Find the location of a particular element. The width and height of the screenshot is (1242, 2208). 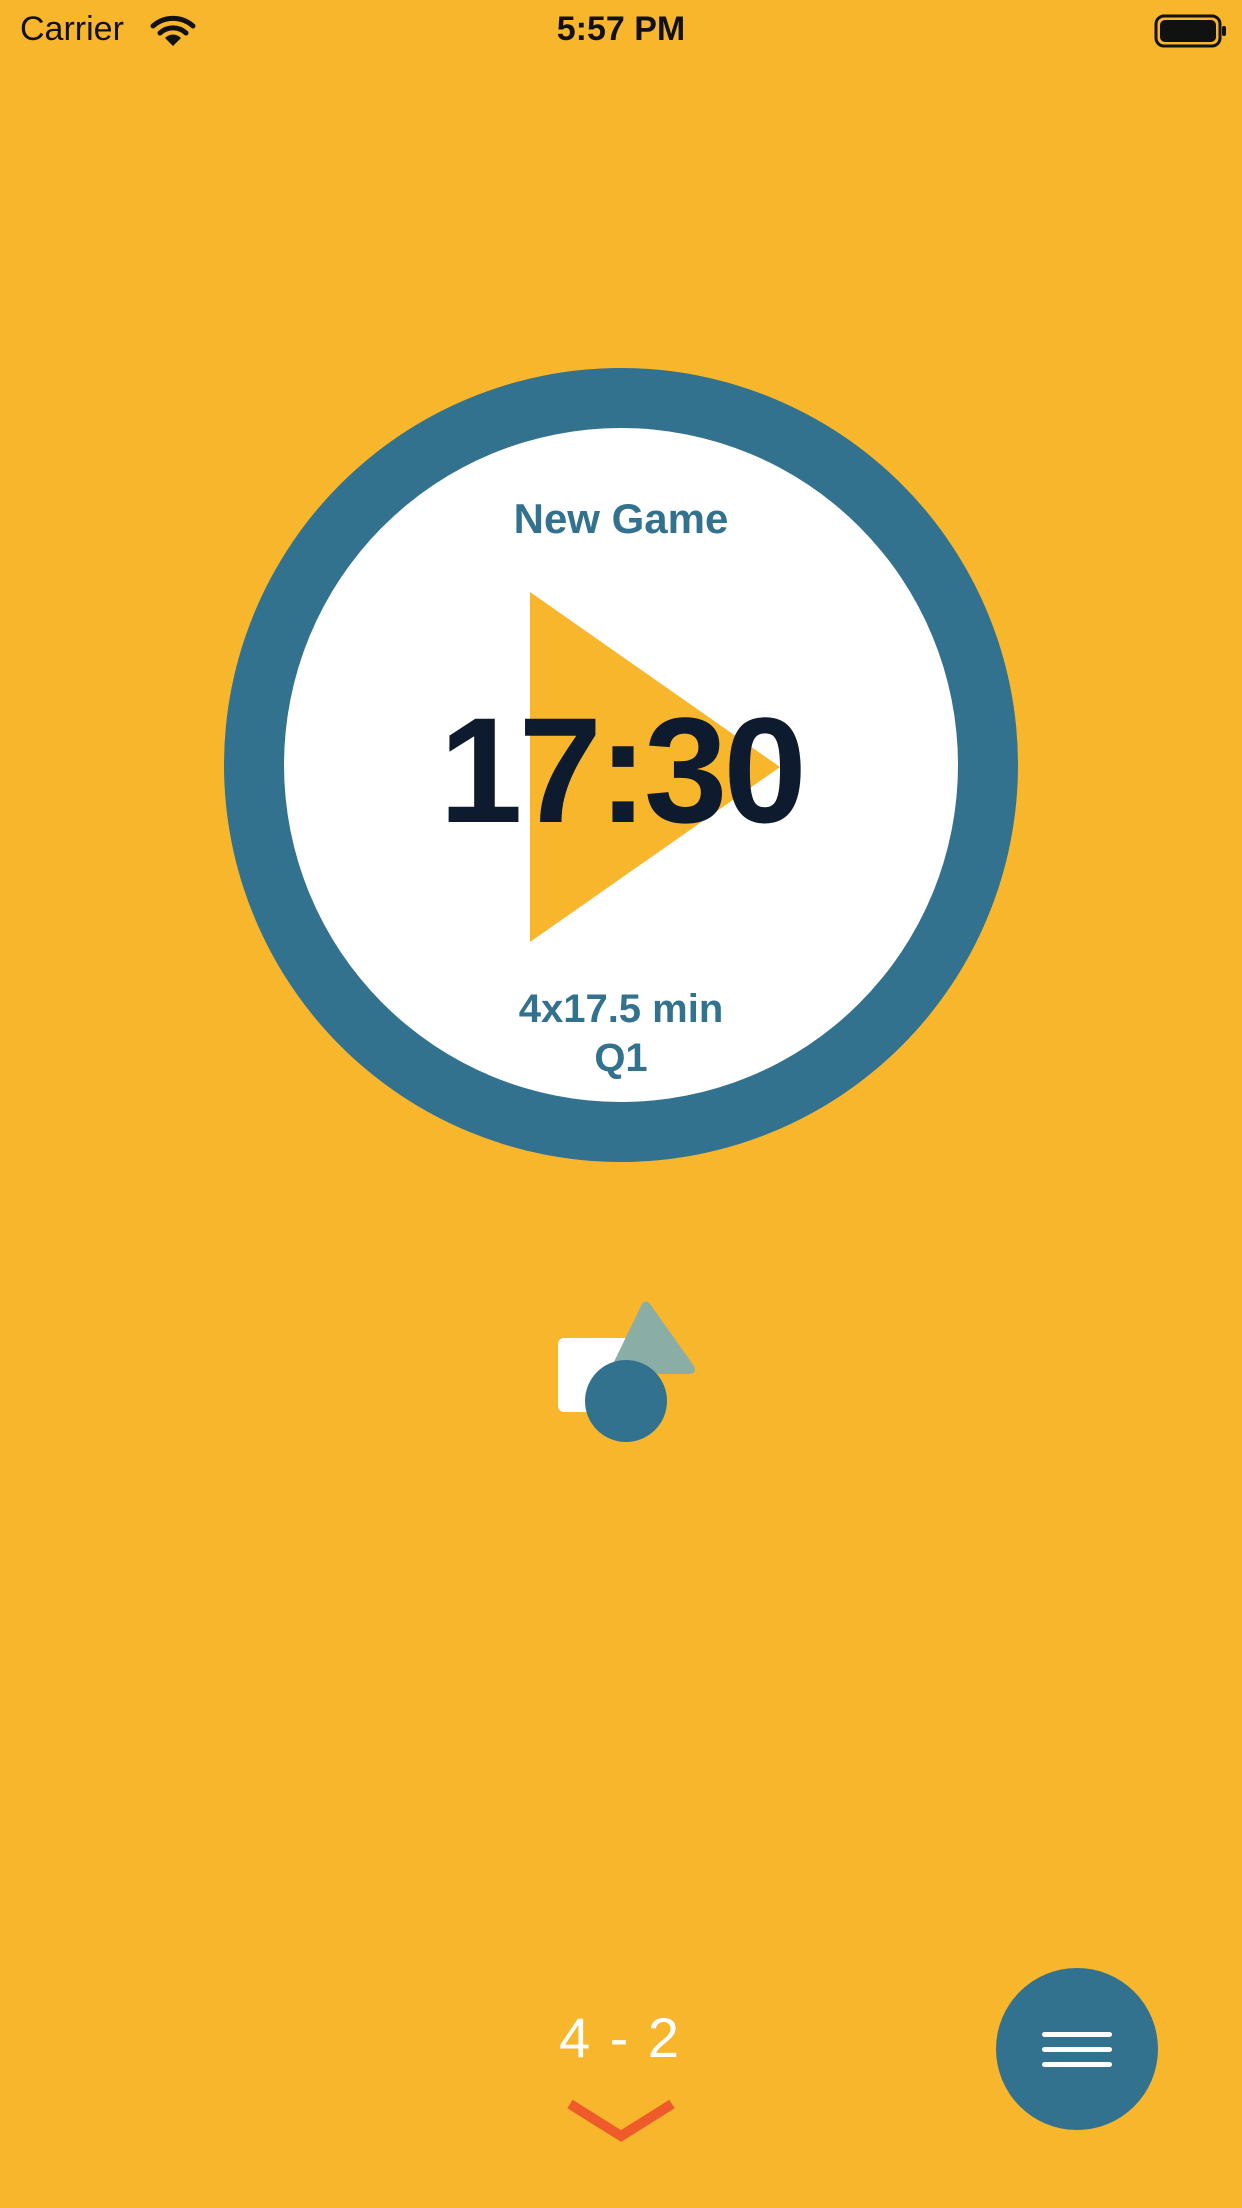

status-time: 5:57 PM is located at coordinates (621, 29).